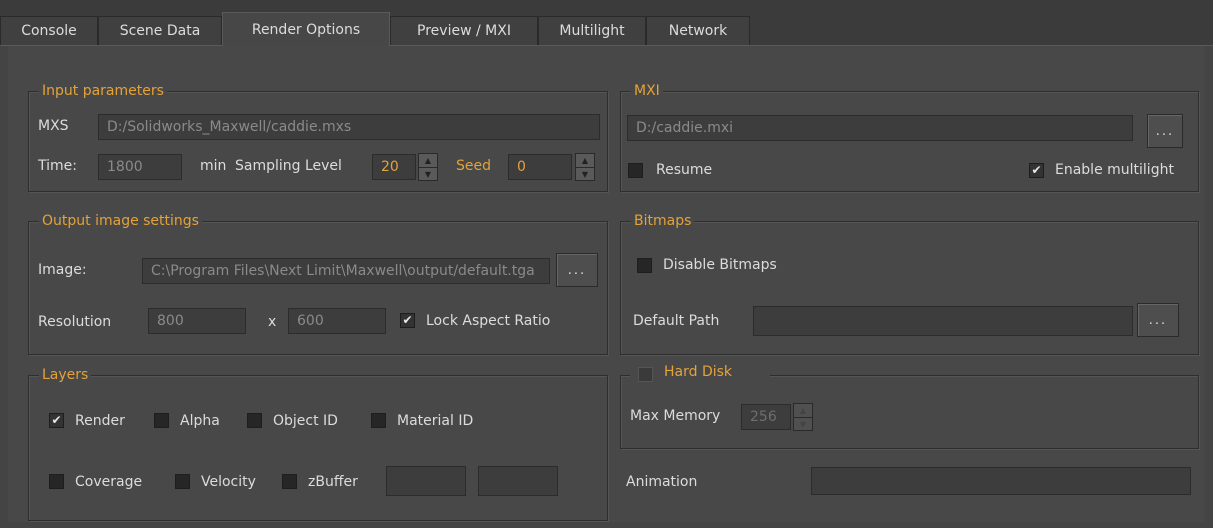 The width and height of the screenshot is (1213, 528). Describe the element at coordinates (306, 29) in the screenshot. I see `tab-render-options: Render Options` at that location.